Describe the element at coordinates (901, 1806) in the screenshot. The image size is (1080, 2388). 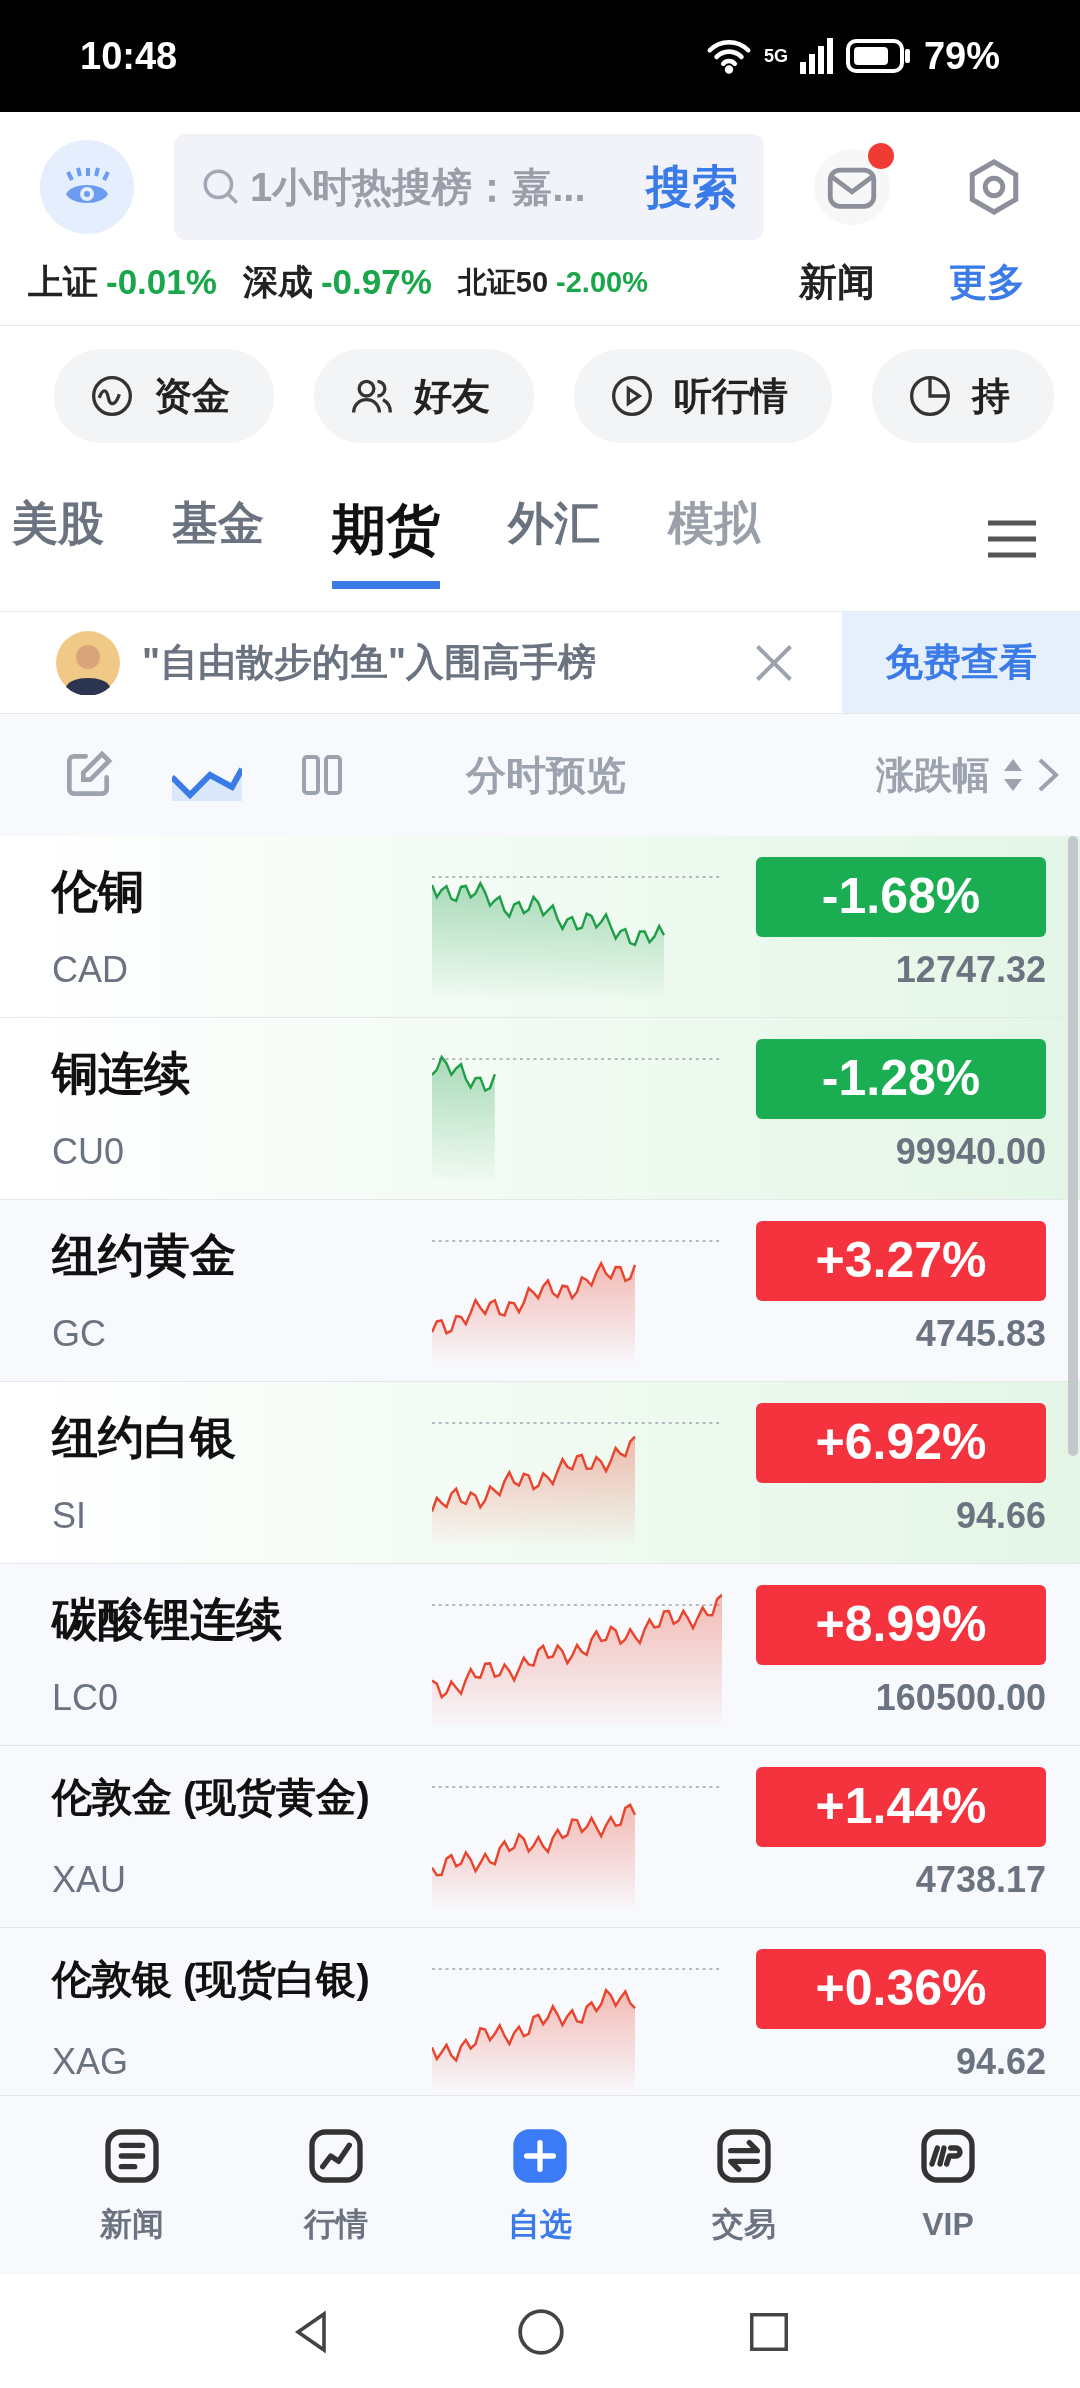
I see `change-badge: +1.44%` at that location.